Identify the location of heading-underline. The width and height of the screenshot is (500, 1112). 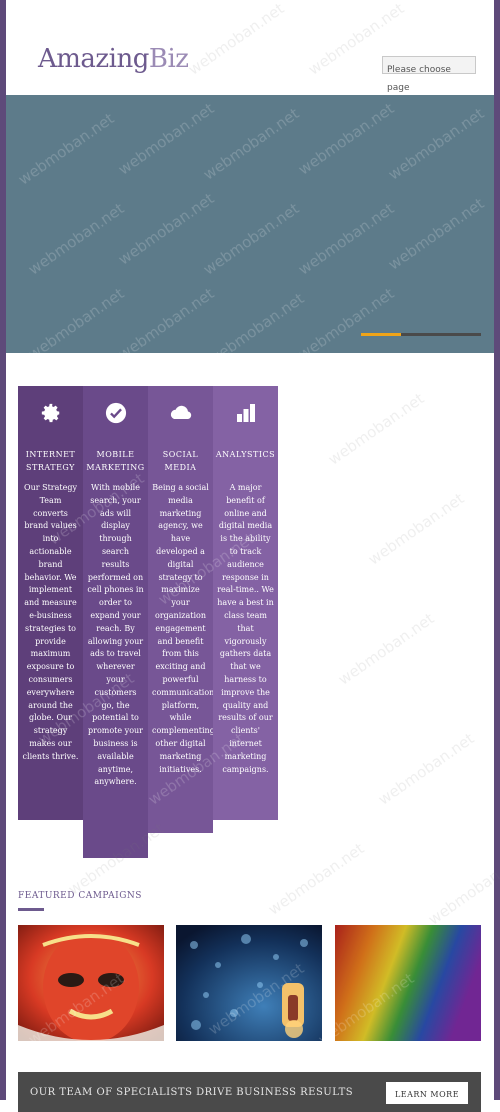
(31, 909).